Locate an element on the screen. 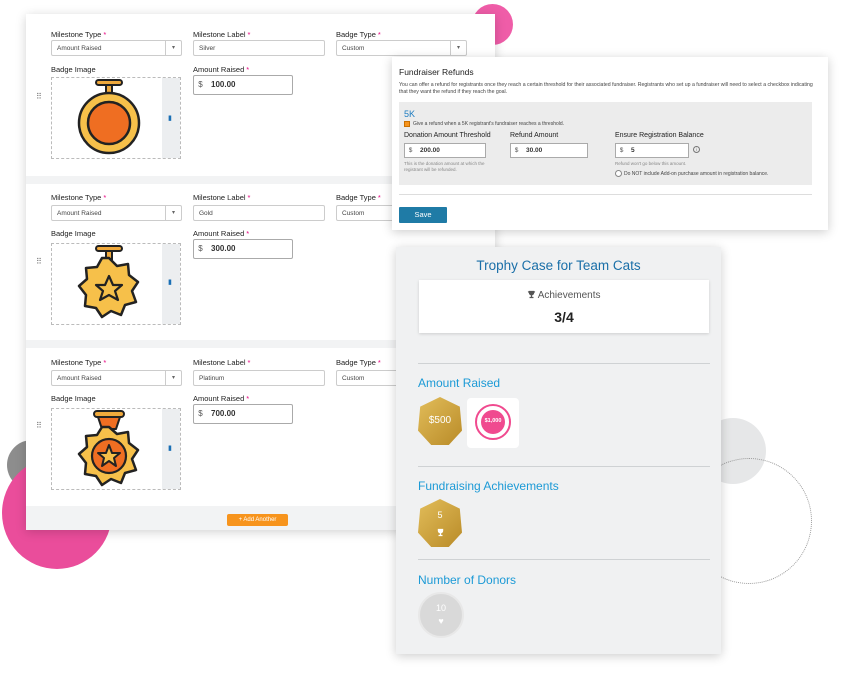 The image size is (841, 674). info-icon: i is located at coordinates (696, 149).